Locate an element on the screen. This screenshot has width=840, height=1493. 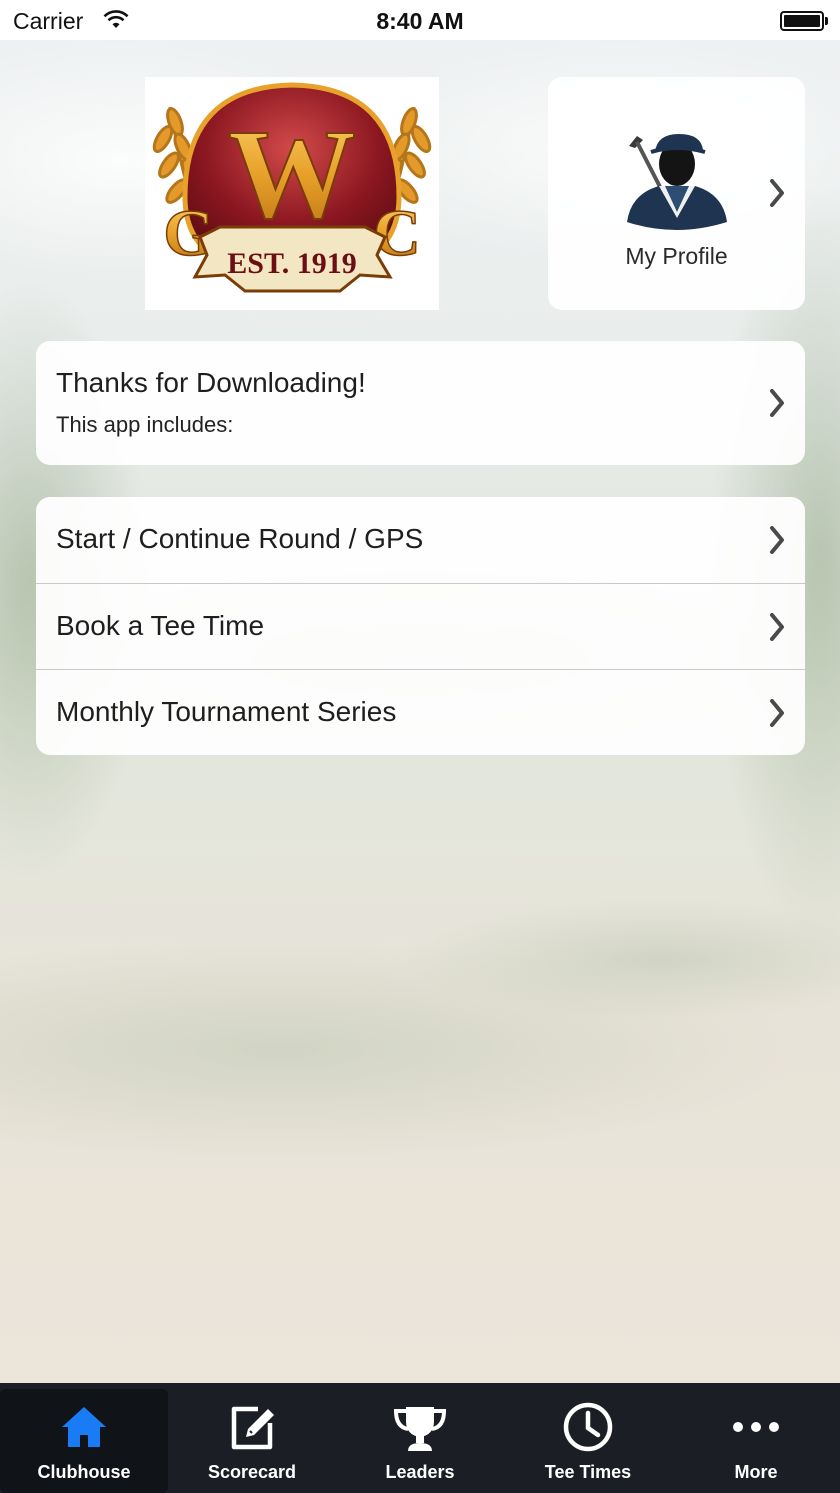
tab-more: More is located at coordinates (756, 1438).